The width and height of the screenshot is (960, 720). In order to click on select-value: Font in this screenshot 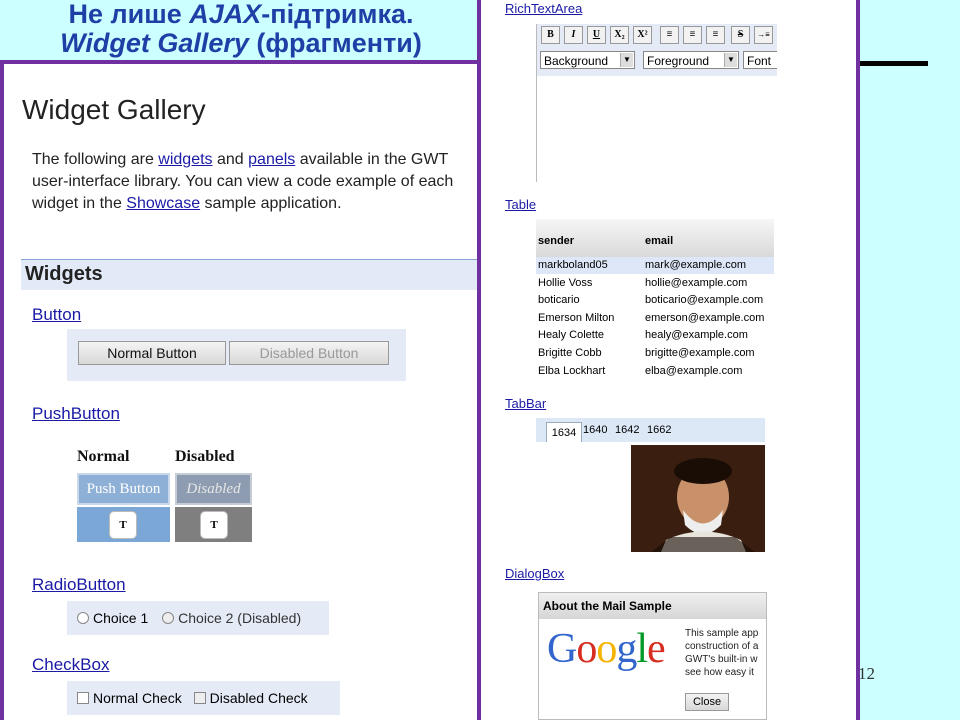, I will do `click(759, 61)`.